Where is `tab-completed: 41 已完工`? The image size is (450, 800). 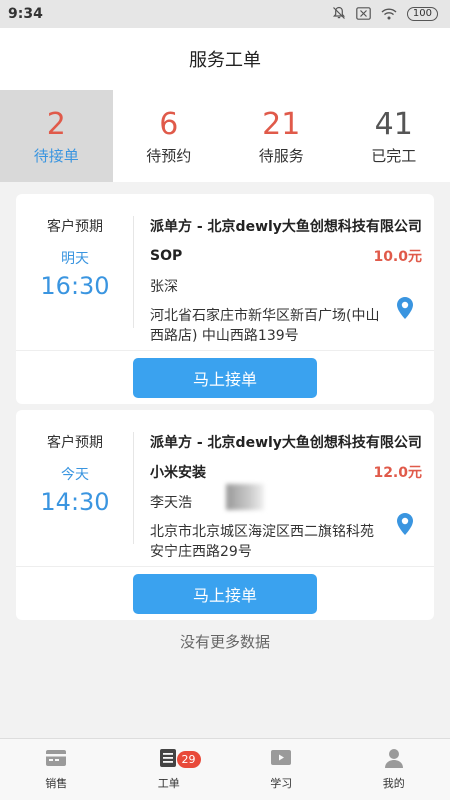 tab-completed: 41 已完工 is located at coordinates (394, 136).